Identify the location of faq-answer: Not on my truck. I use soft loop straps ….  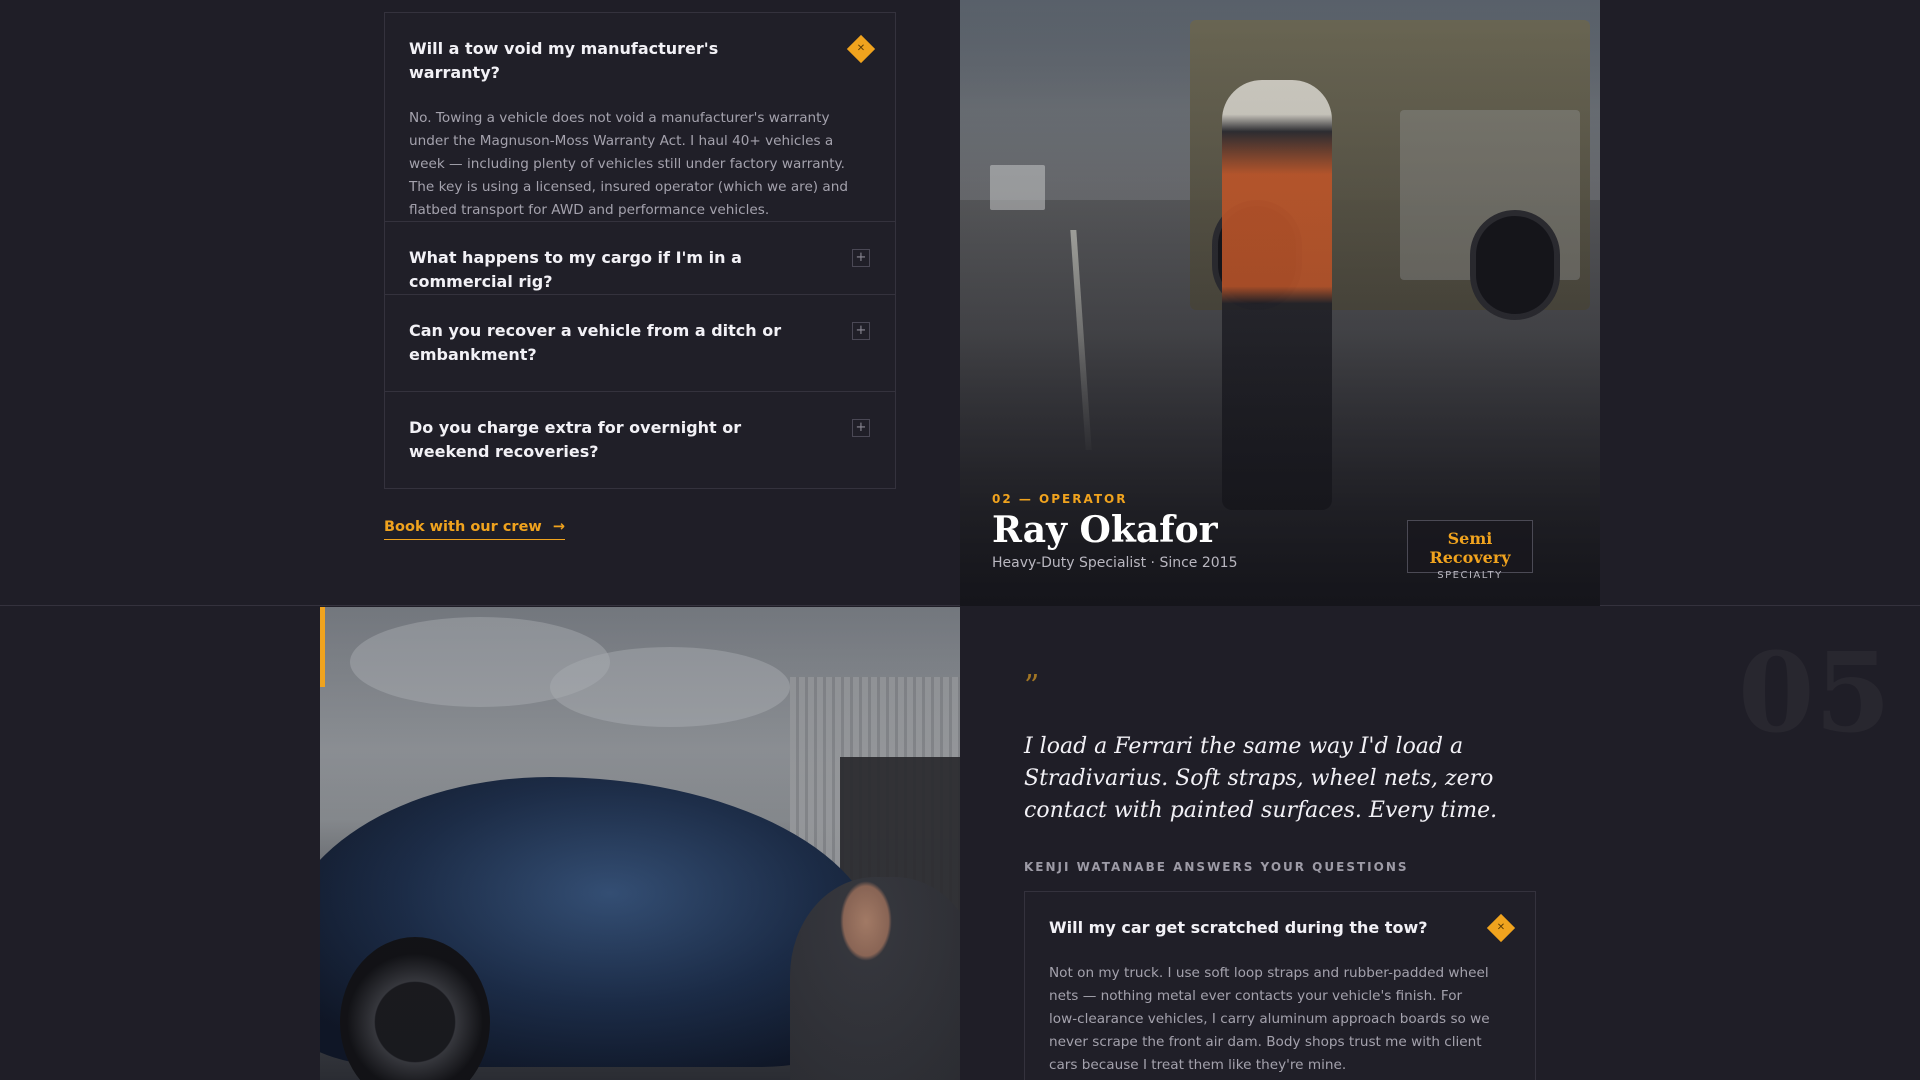
(1269, 1019).